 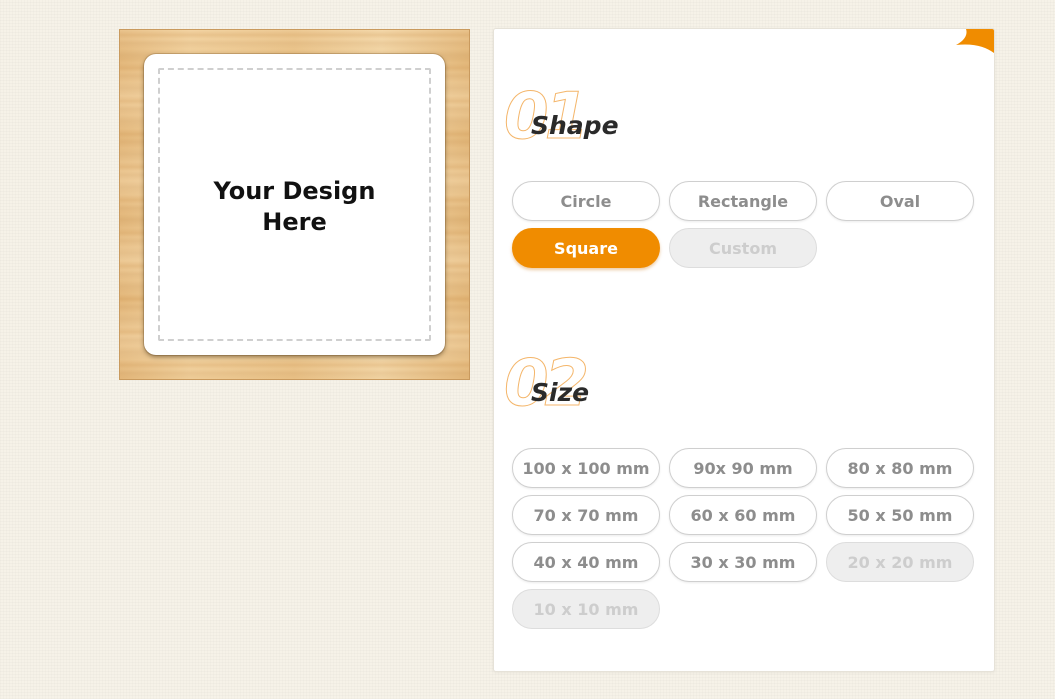 What do you see at coordinates (900, 468) in the screenshot?
I see `size-option-80: 80 x 80 mm` at bounding box center [900, 468].